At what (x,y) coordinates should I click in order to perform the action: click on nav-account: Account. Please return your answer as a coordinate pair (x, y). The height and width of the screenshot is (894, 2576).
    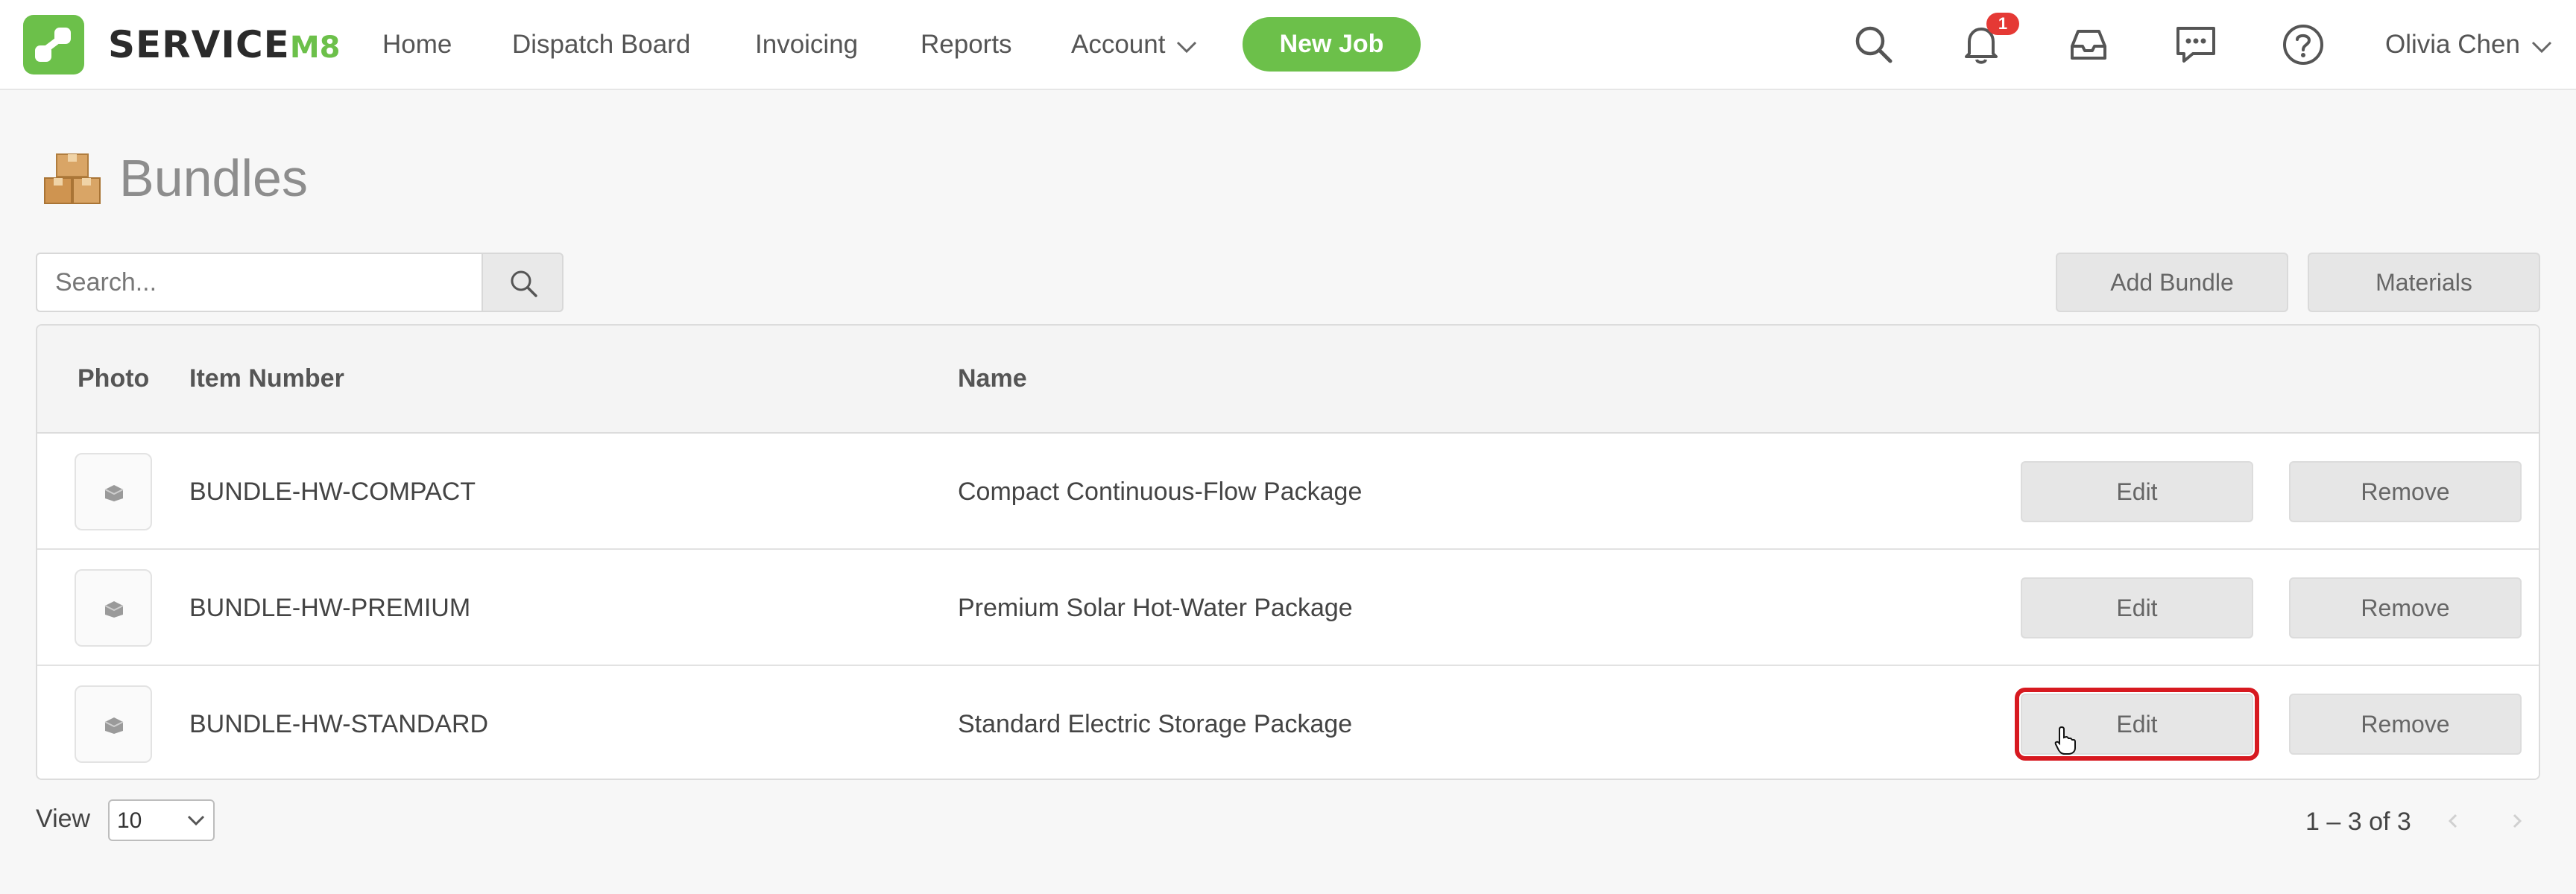
    Looking at the image, I should click on (1134, 44).